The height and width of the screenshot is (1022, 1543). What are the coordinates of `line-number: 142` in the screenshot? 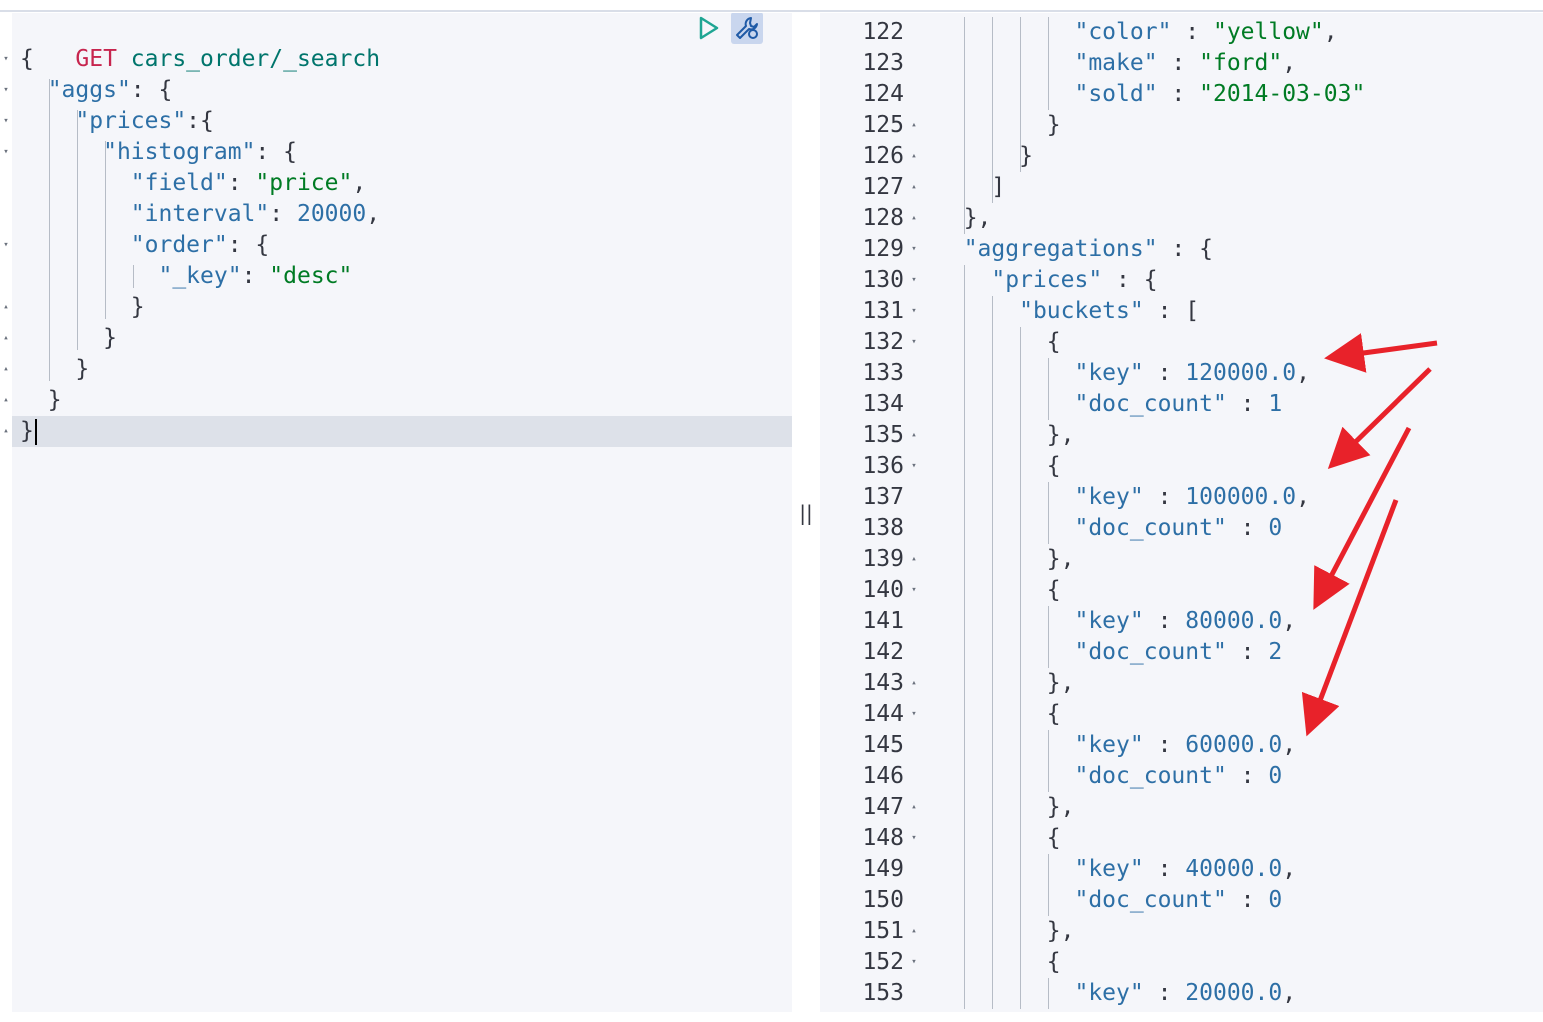 It's located at (883, 652).